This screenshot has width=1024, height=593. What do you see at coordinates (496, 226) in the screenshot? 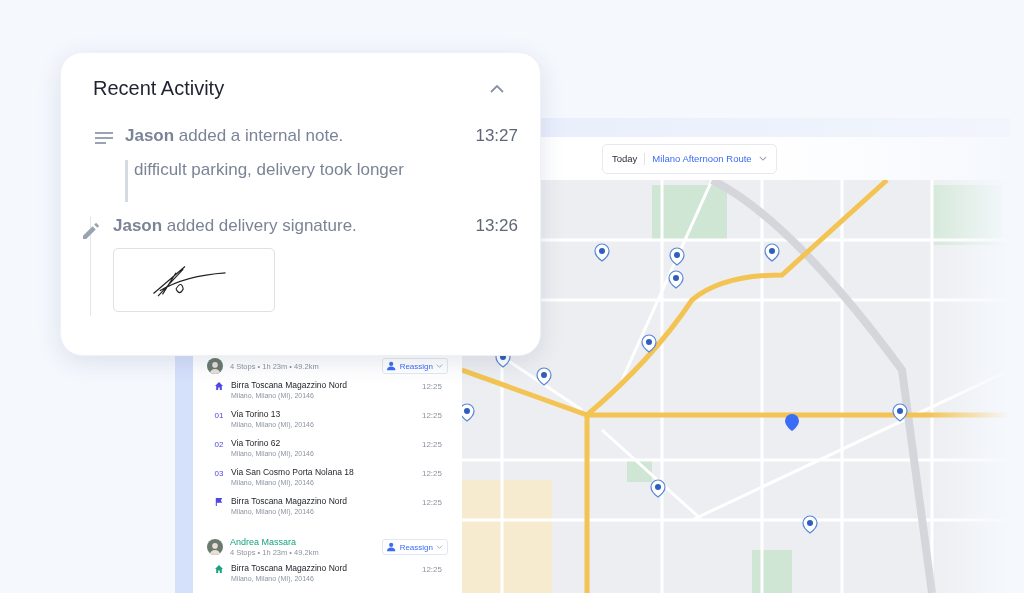
I see `activity-time: 13:26` at bounding box center [496, 226].